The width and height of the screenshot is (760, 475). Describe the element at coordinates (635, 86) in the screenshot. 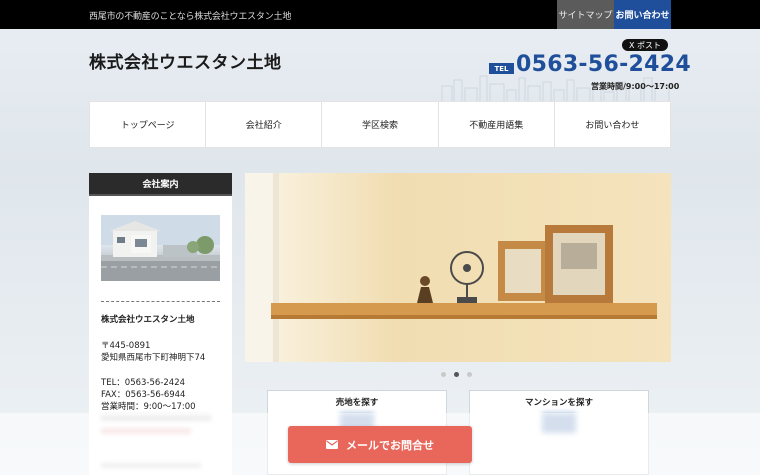

I see `business-hours: 営業時間/9:00〜17:00` at that location.